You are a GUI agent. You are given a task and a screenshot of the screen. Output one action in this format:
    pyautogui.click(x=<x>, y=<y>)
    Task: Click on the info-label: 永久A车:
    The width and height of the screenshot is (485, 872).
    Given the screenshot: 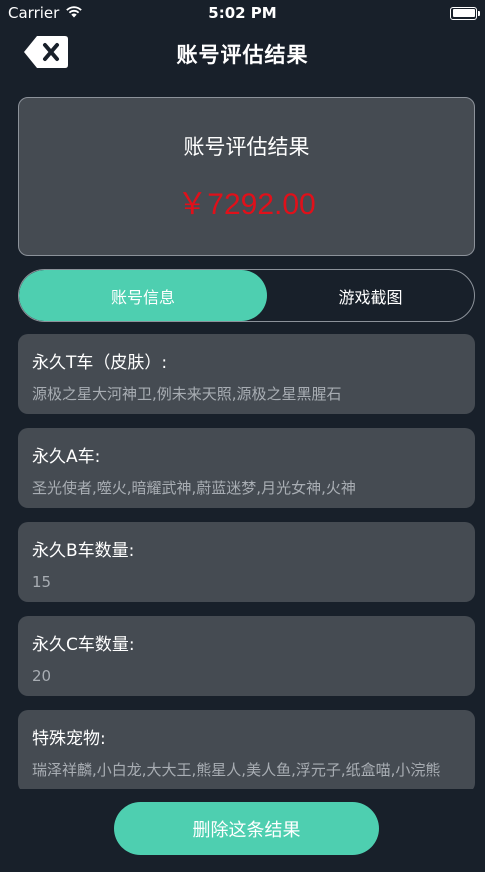 What is the action you would take?
    pyautogui.click(x=66, y=457)
    